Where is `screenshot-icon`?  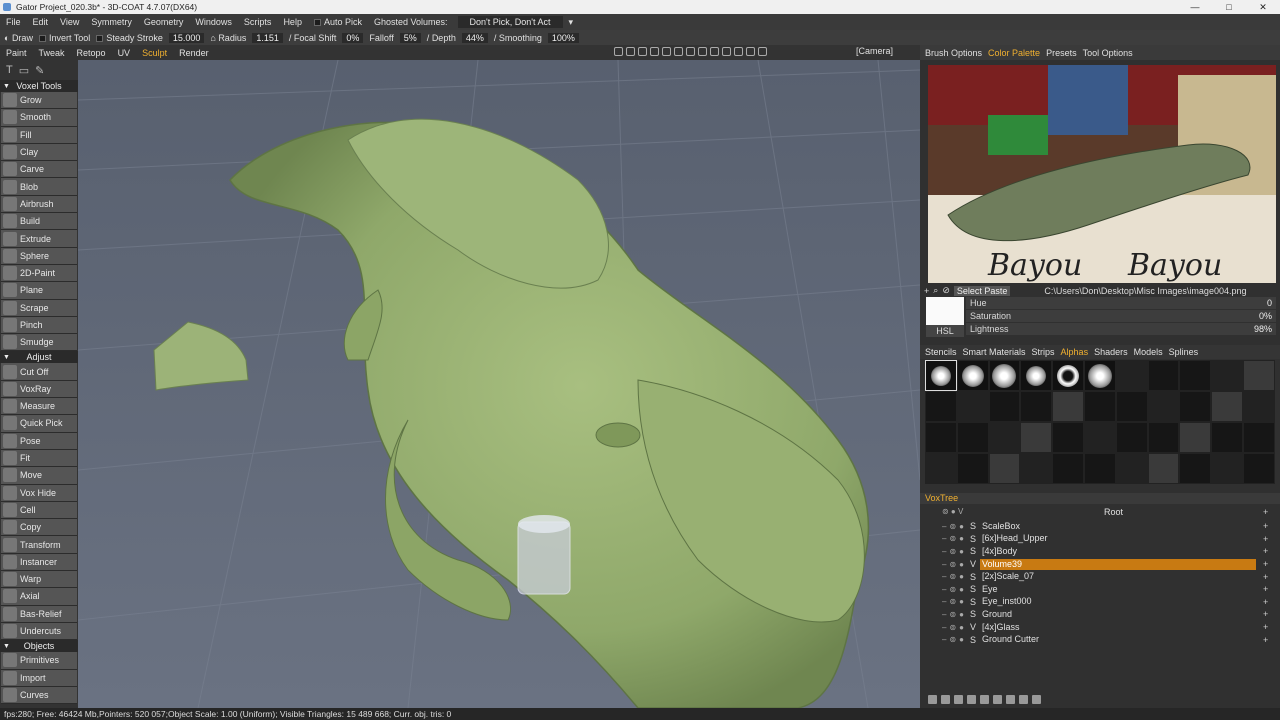 screenshot-icon is located at coordinates (762, 51).